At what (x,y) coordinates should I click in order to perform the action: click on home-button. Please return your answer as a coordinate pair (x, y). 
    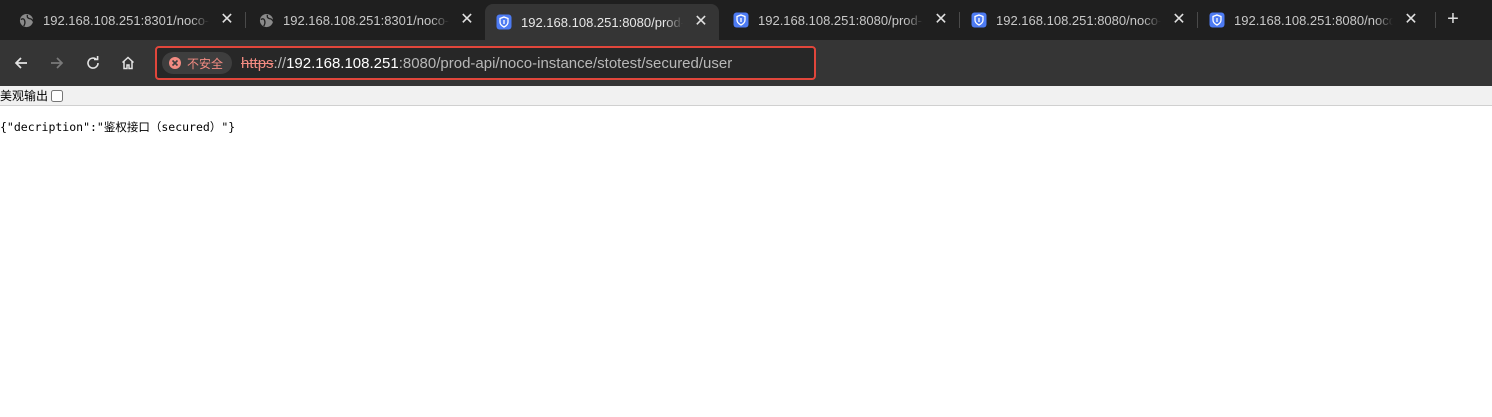
    Looking at the image, I should click on (128, 63).